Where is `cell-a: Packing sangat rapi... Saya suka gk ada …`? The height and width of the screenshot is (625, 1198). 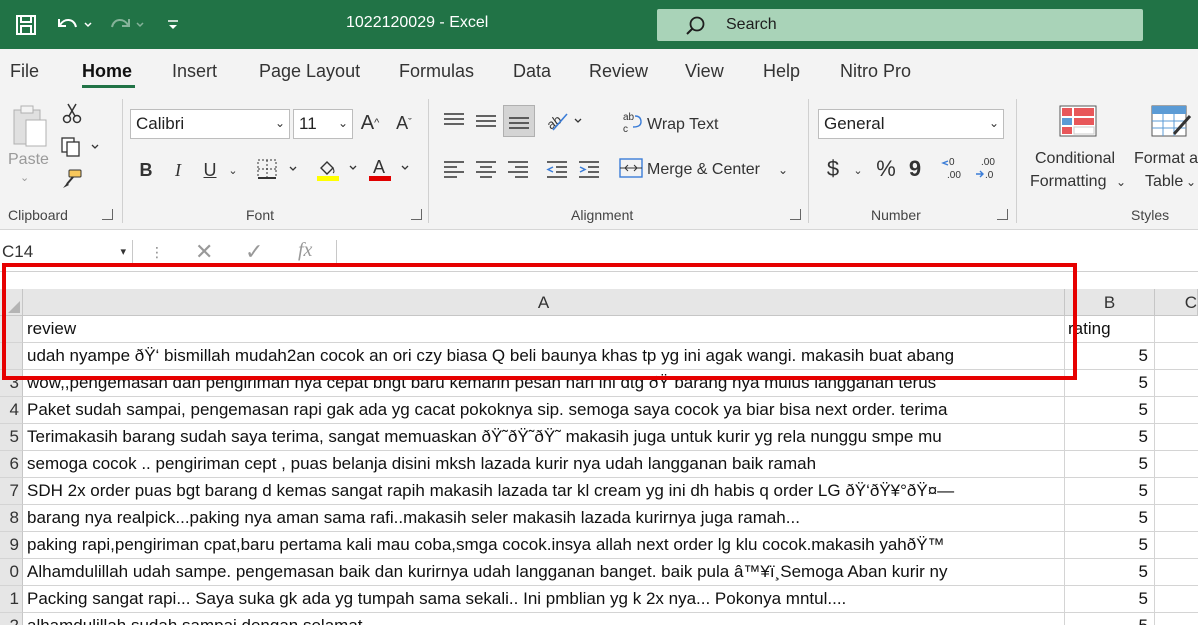 cell-a: Packing sangat rapi... Saya suka gk ada … is located at coordinates (544, 599).